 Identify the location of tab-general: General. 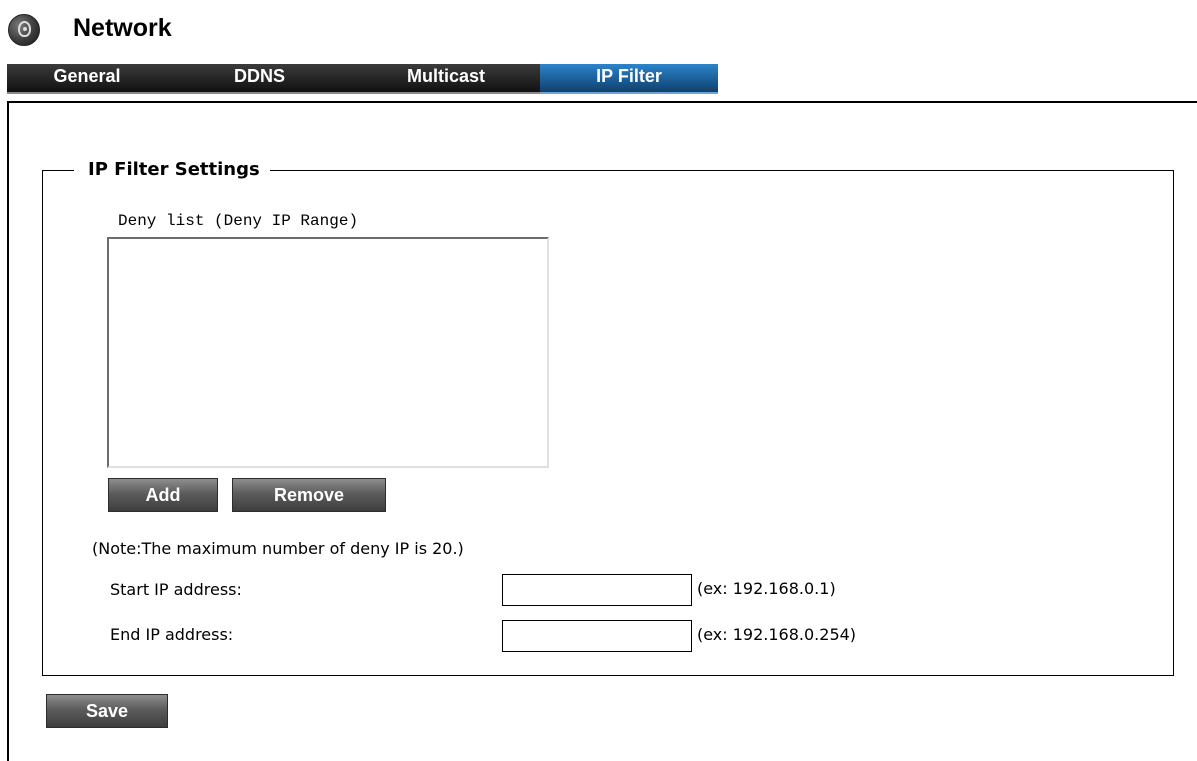
(87, 79).